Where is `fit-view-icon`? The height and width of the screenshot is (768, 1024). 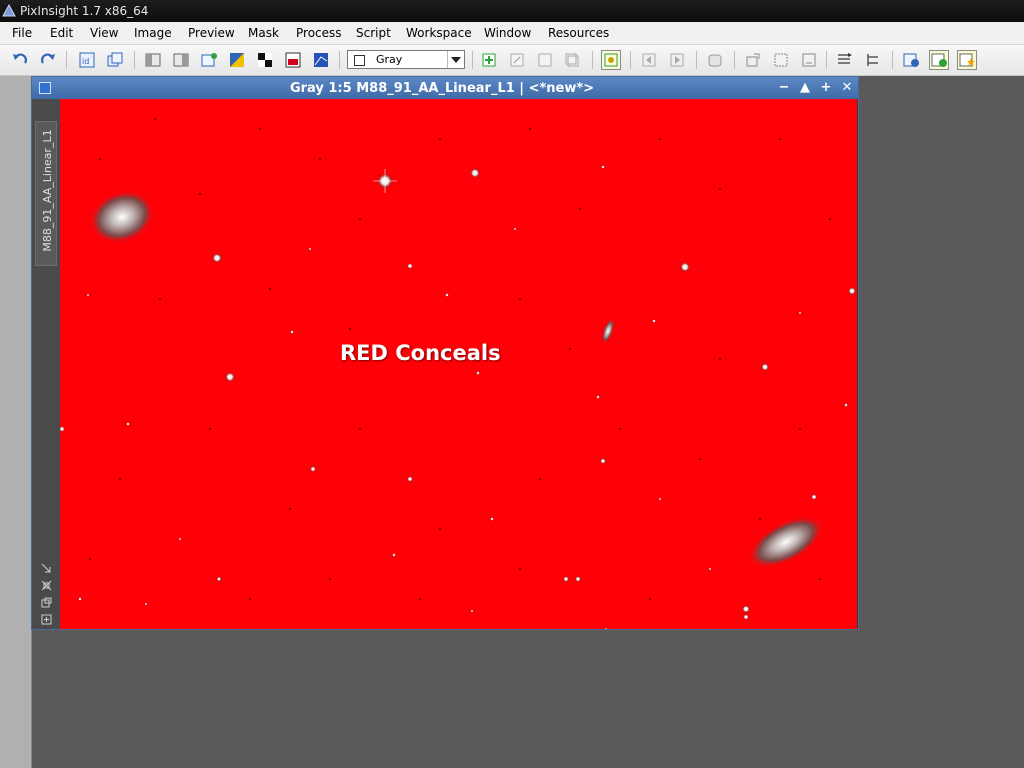
fit-view-icon is located at coordinates (46, 568).